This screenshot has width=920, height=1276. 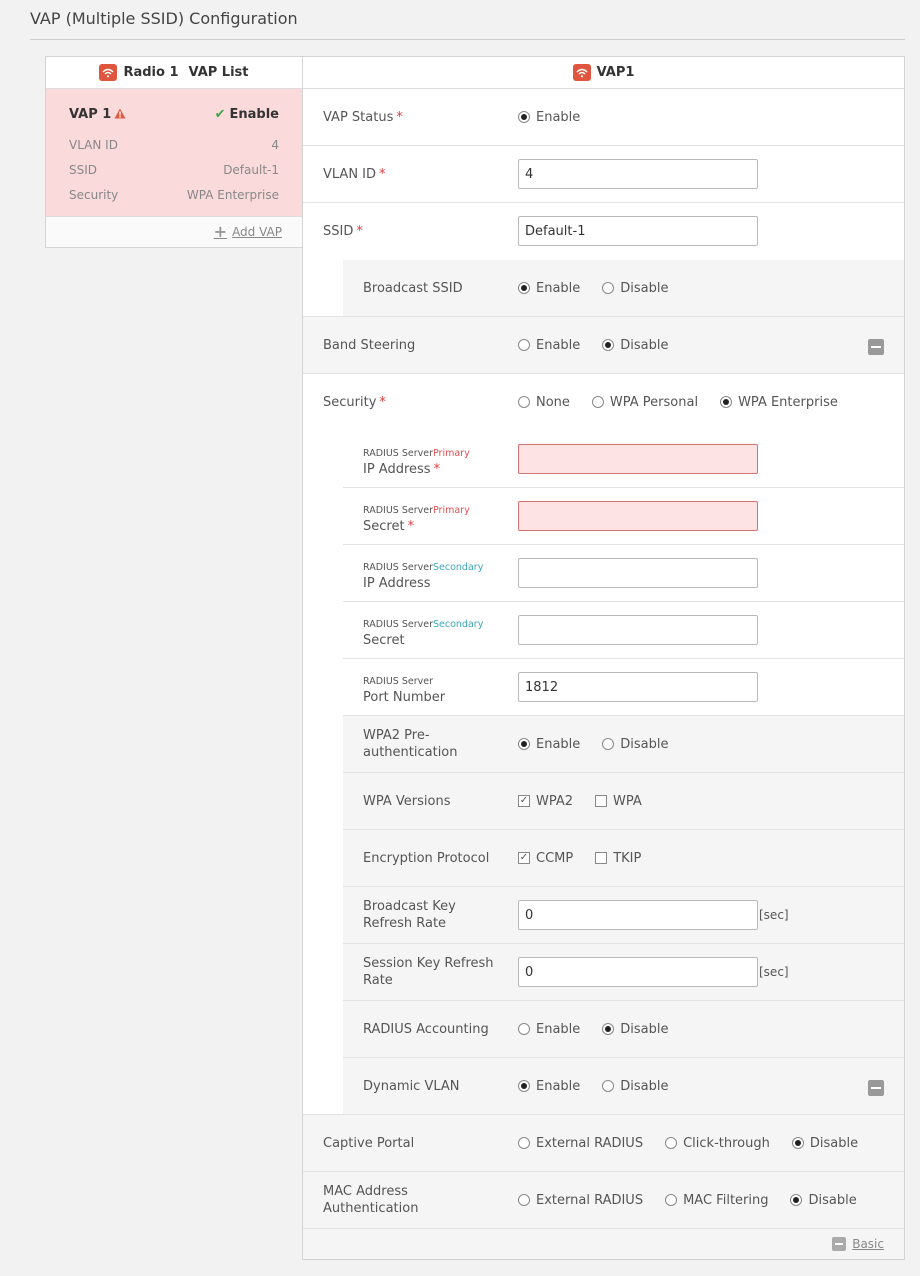 I want to click on security-label: Security *, so click(x=354, y=402).